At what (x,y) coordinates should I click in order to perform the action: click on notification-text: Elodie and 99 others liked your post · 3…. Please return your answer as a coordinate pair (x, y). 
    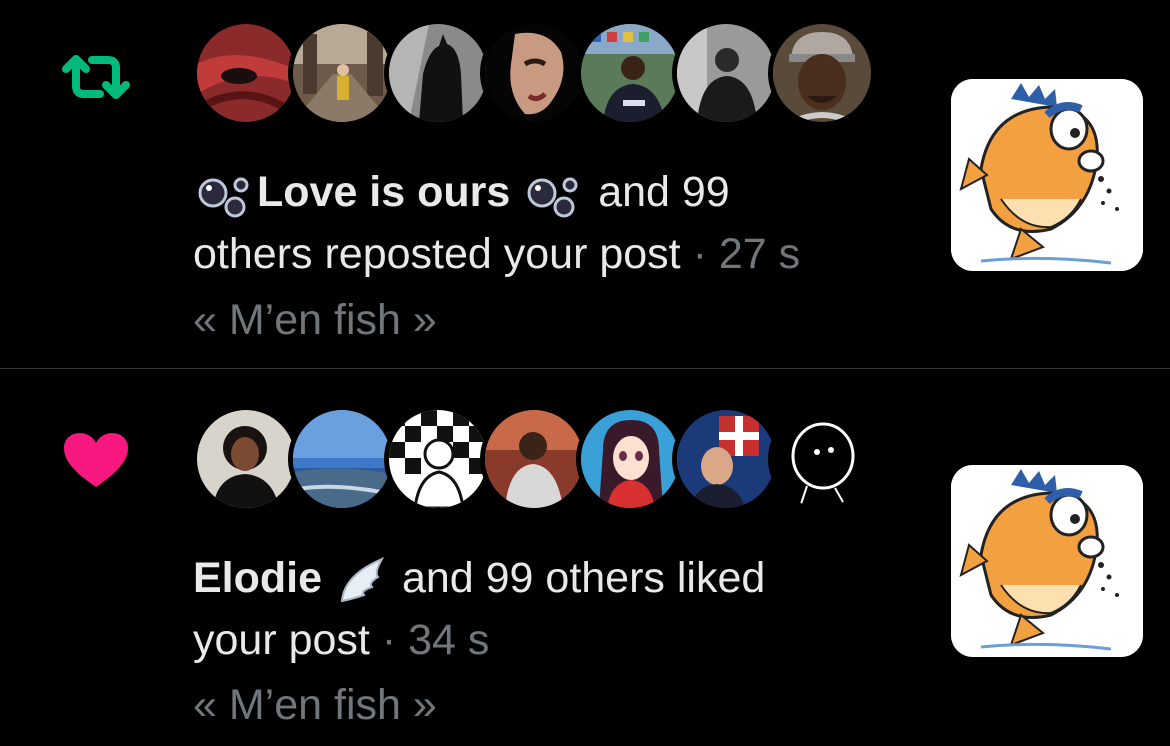
    Looking at the image, I should click on (543, 609).